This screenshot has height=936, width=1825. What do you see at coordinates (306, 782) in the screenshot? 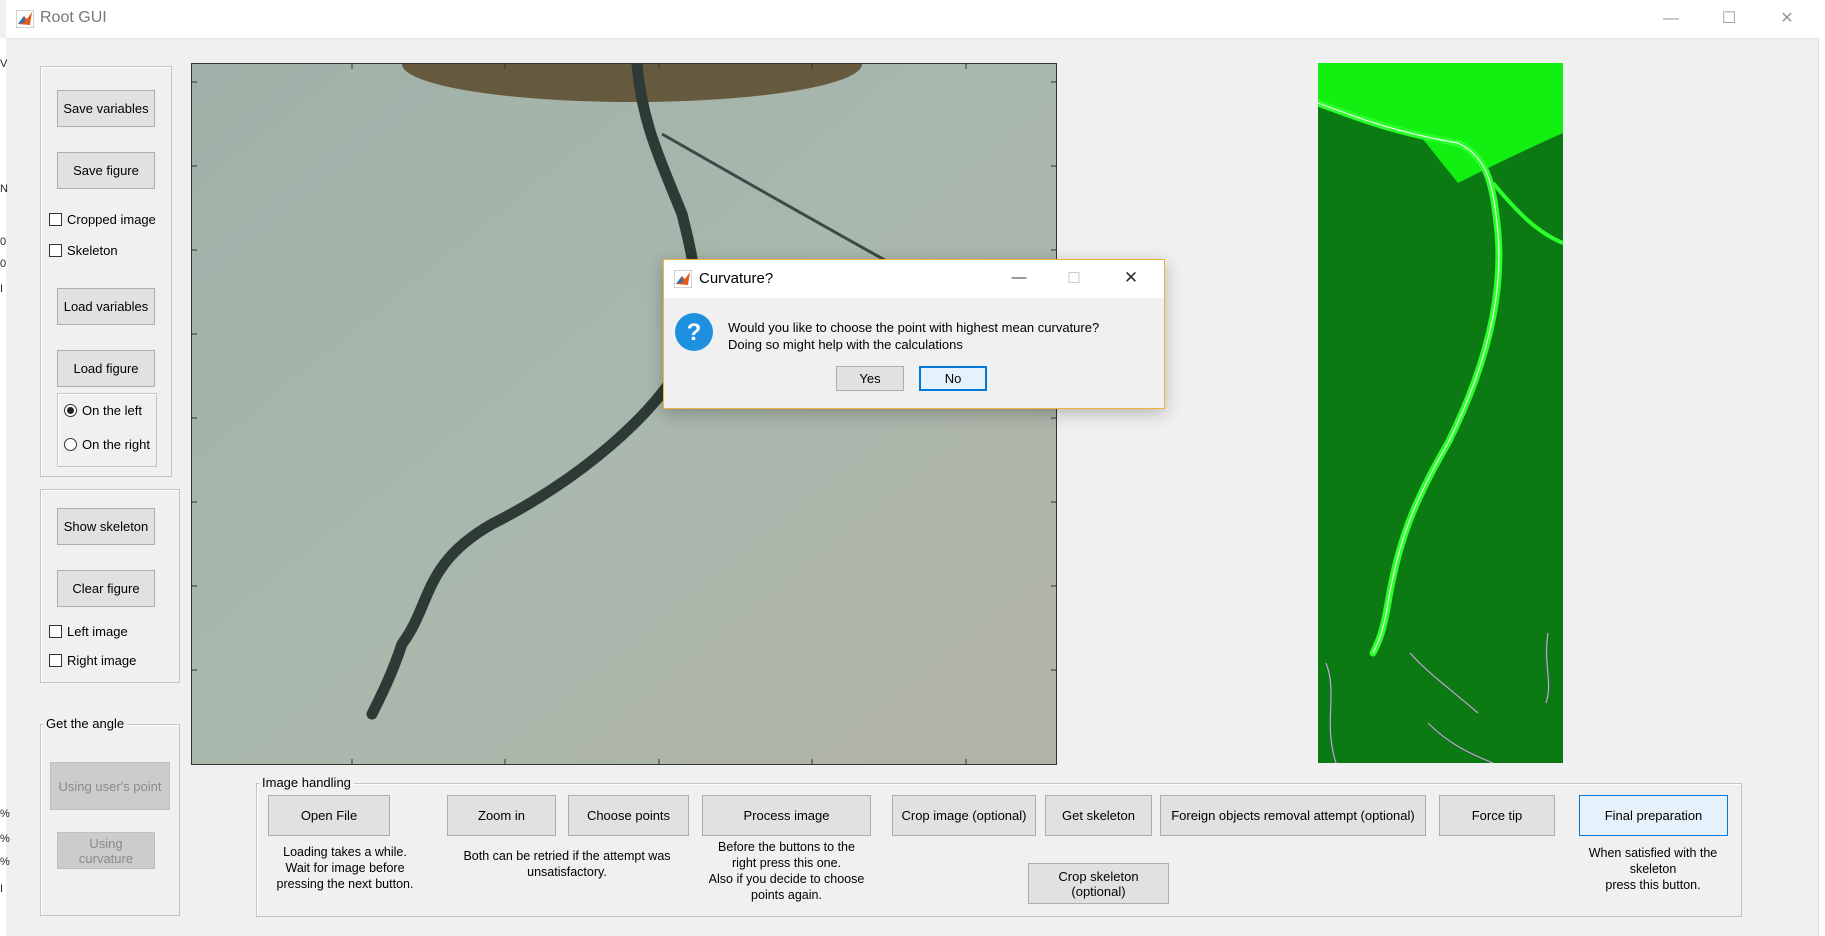
I see `image-handling-title: Image handling` at bounding box center [306, 782].